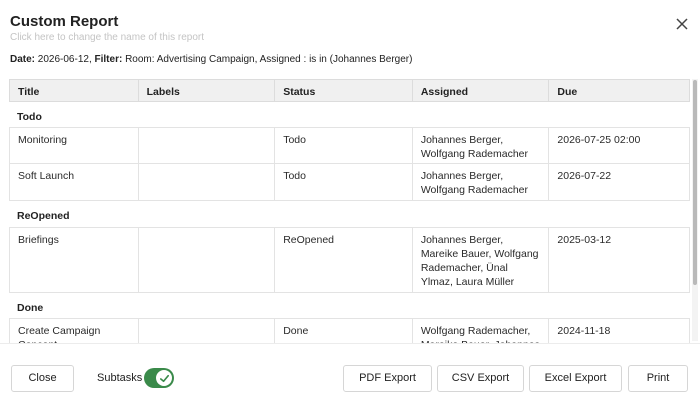 The width and height of the screenshot is (700, 403). Describe the element at coordinates (43, 216) in the screenshot. I see `group-header-reopened: ReOpened` at that location.